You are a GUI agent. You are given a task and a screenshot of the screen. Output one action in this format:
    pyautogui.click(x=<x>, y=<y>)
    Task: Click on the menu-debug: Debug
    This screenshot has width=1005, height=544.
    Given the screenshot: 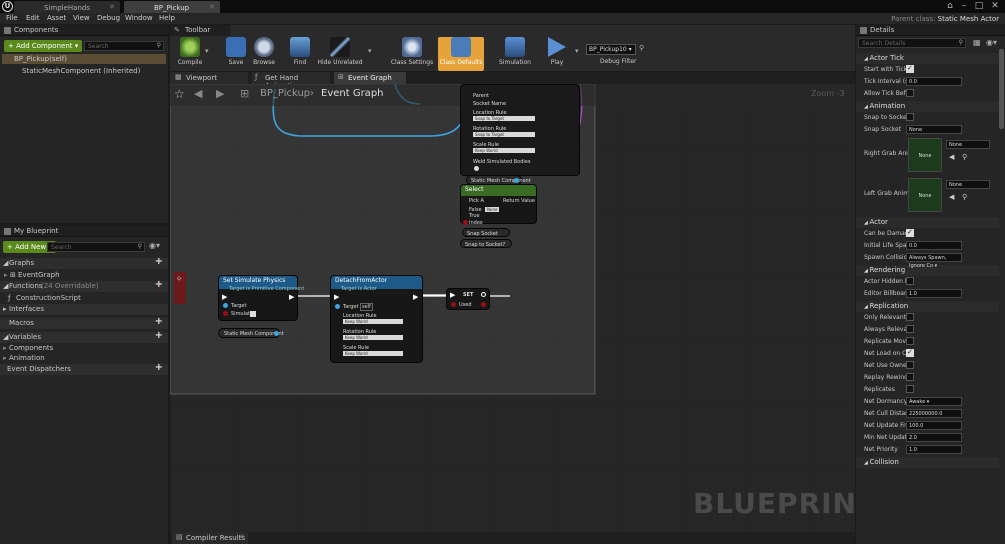 What is the action you would take?
    pyautogui.click(x=108, y=18)
    